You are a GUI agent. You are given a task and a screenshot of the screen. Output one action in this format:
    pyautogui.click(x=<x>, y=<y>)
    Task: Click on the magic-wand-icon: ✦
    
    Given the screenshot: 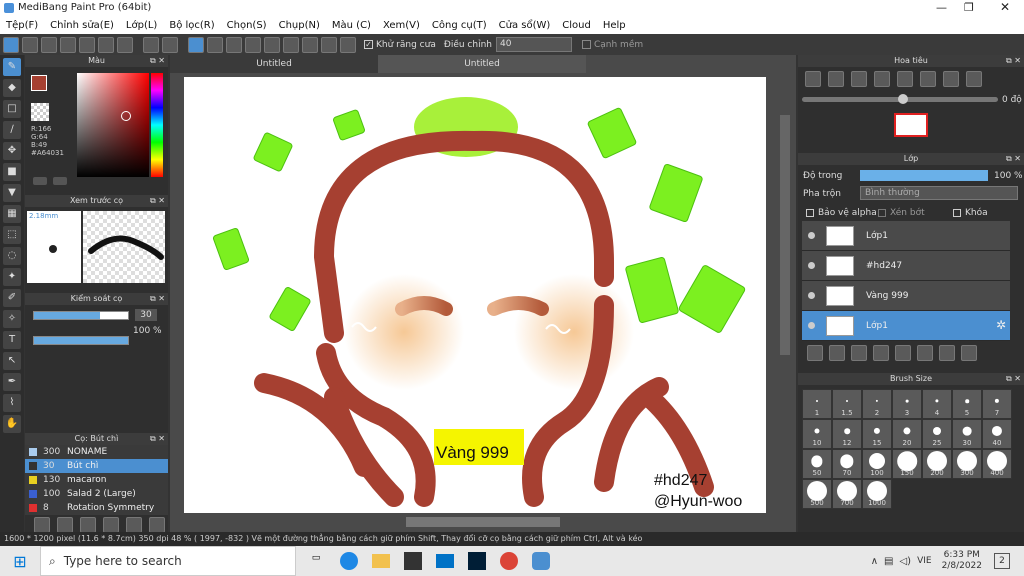 What is the action you would take?
    pyautogui.click(x=12, y=277)
    